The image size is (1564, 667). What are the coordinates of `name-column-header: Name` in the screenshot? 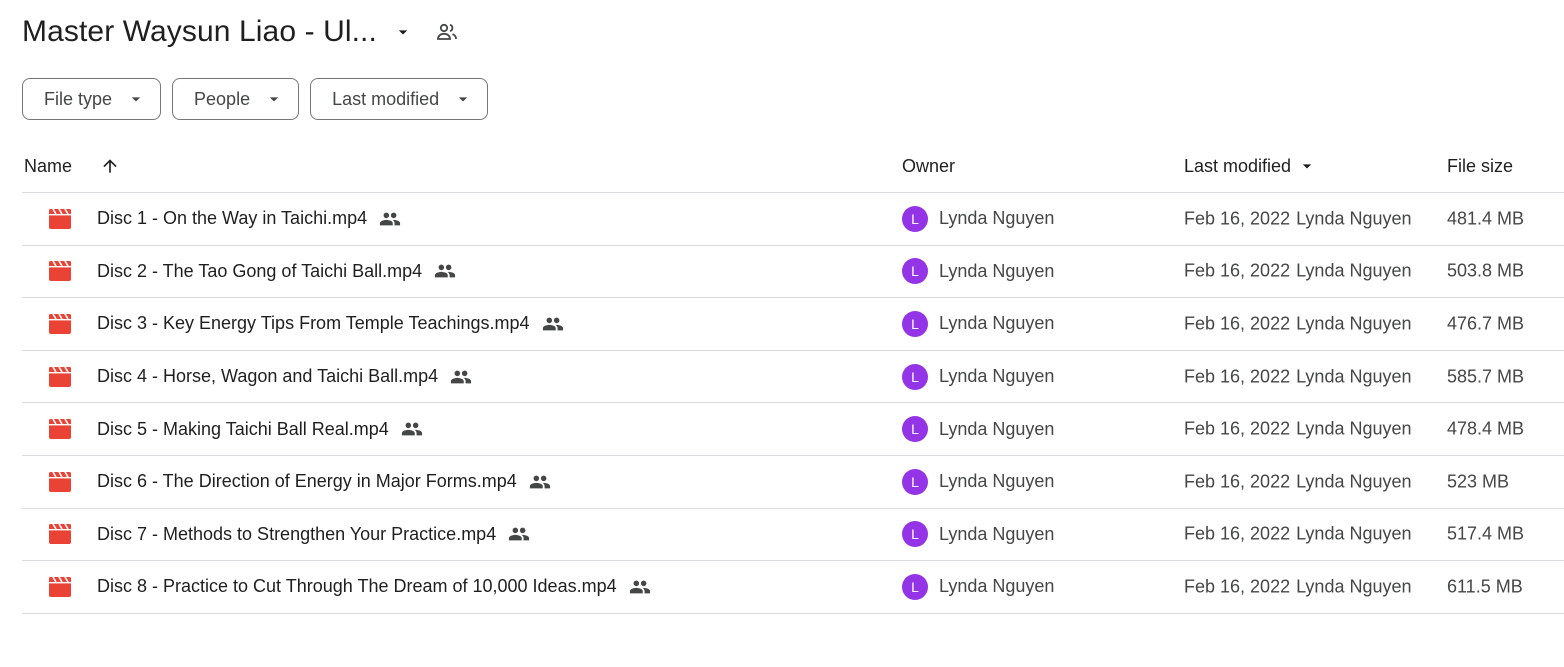 It's located at (72, 166).